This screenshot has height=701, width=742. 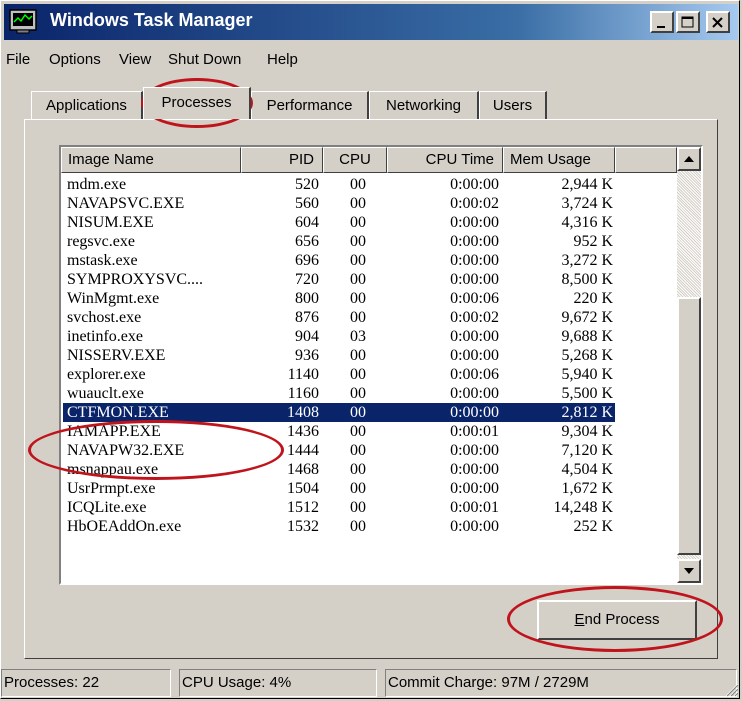 I want to click on cell-pid: 1140, so click(x=303, y=374).